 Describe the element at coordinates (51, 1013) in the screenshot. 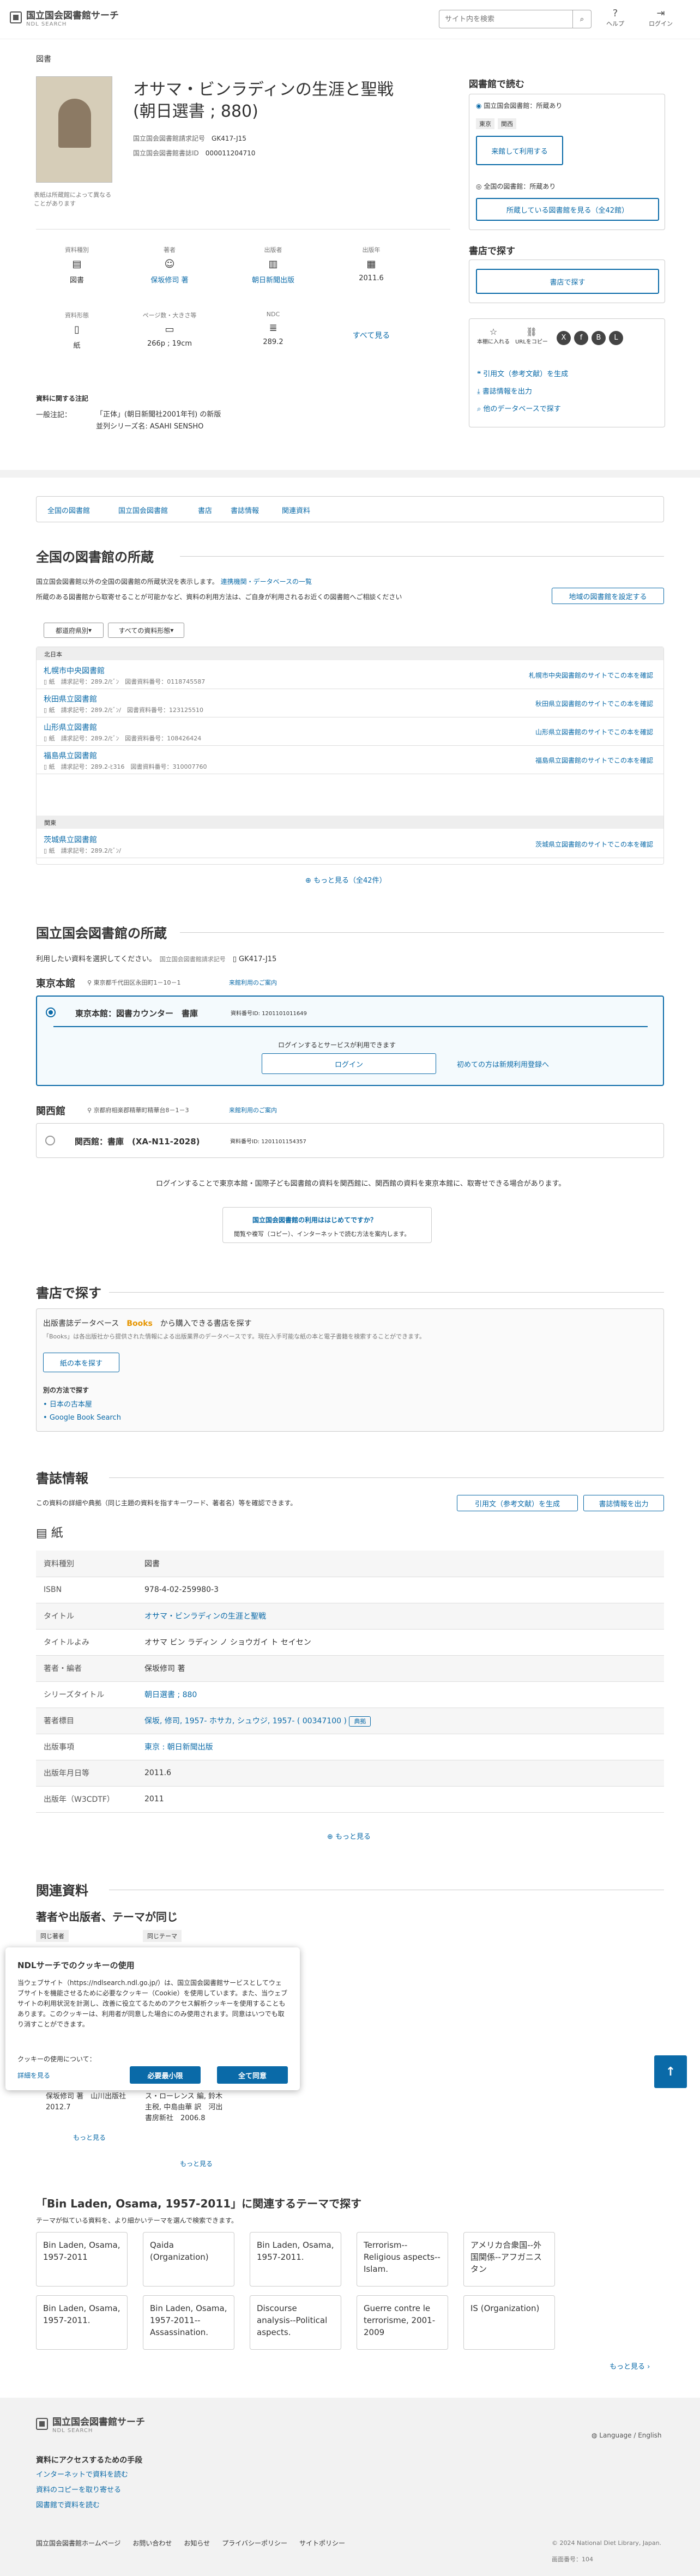

I see `radio-selected` at that location.